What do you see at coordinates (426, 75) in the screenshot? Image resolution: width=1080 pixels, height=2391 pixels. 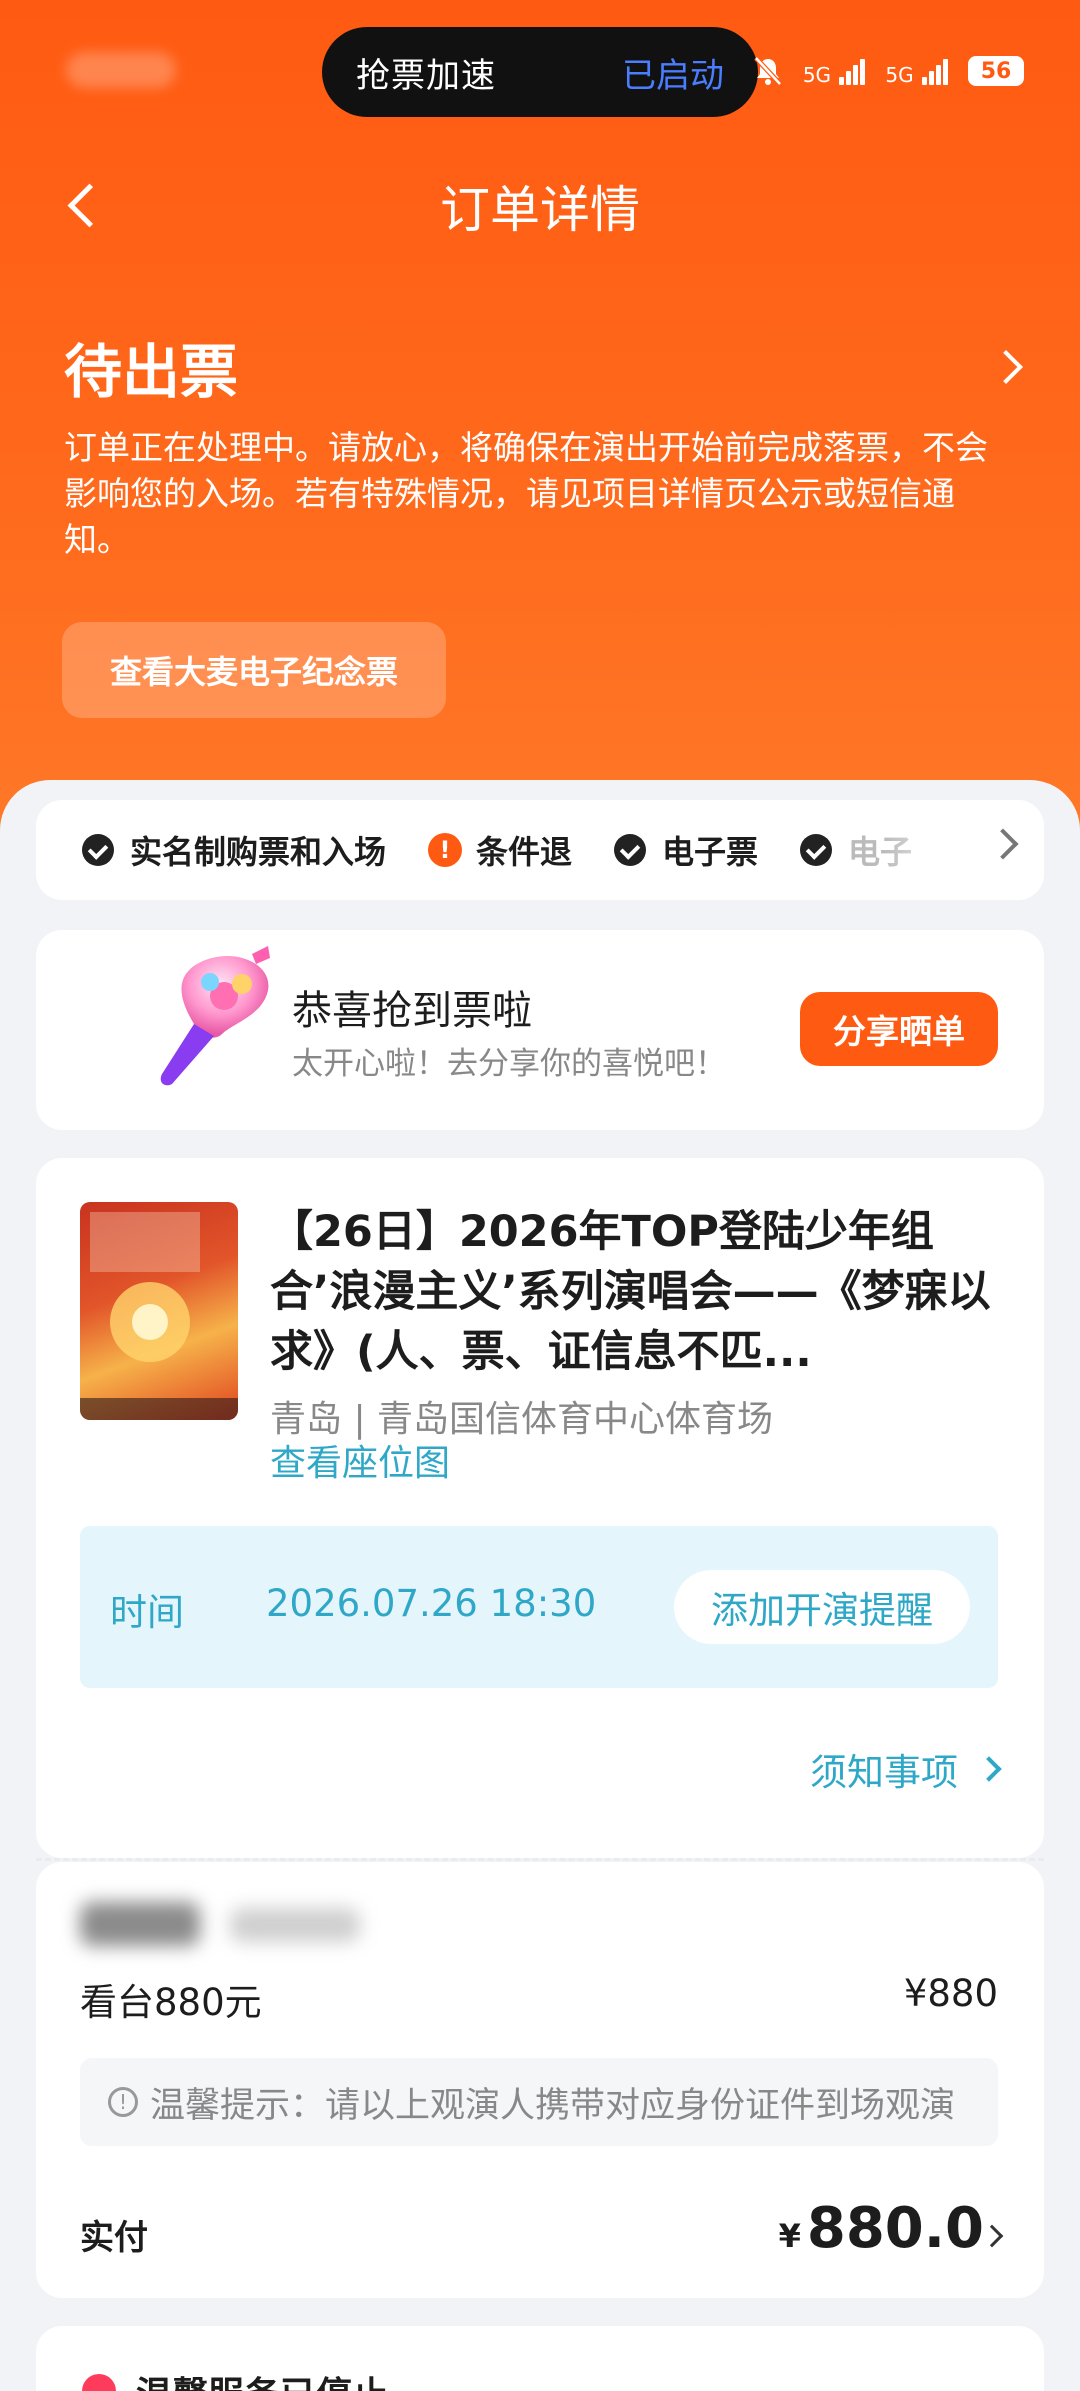 I see `accelerator-label: 抢票加速` at bounding box center [426, 75].